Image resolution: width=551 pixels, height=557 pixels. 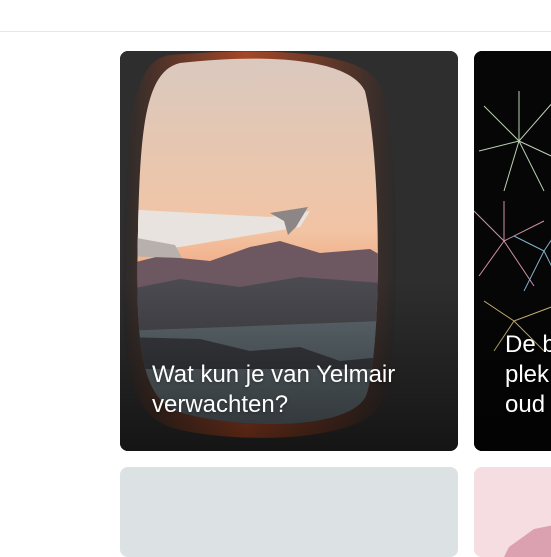 I want to click on card-title: De b plek oud, so click(x=528, y=375).